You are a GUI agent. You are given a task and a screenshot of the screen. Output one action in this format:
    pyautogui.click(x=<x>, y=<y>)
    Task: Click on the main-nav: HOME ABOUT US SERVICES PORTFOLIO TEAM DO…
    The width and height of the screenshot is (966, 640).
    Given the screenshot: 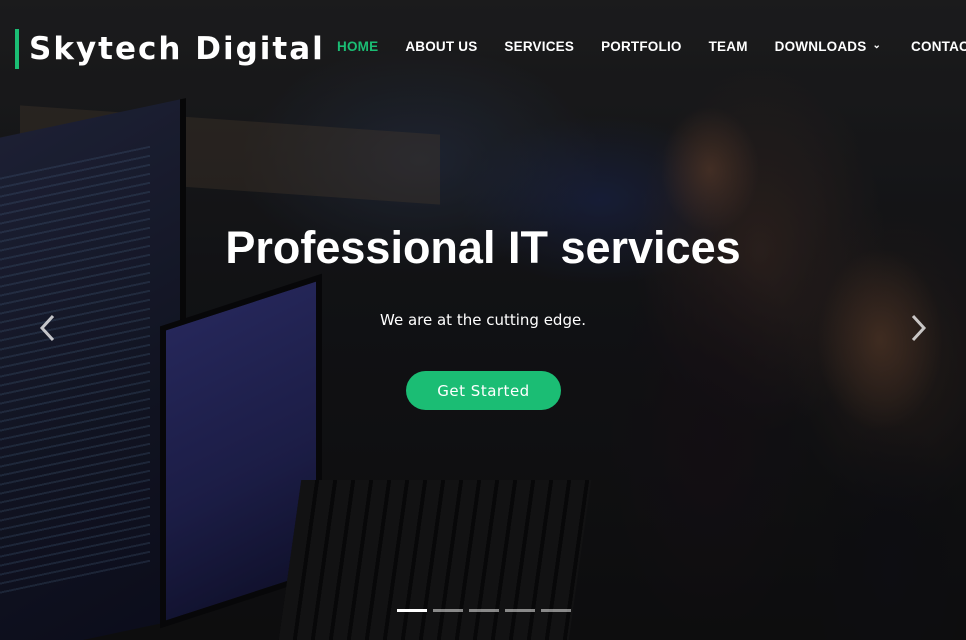 What is the action you would take?
    pyautogui.click(x=651, y=46)
    